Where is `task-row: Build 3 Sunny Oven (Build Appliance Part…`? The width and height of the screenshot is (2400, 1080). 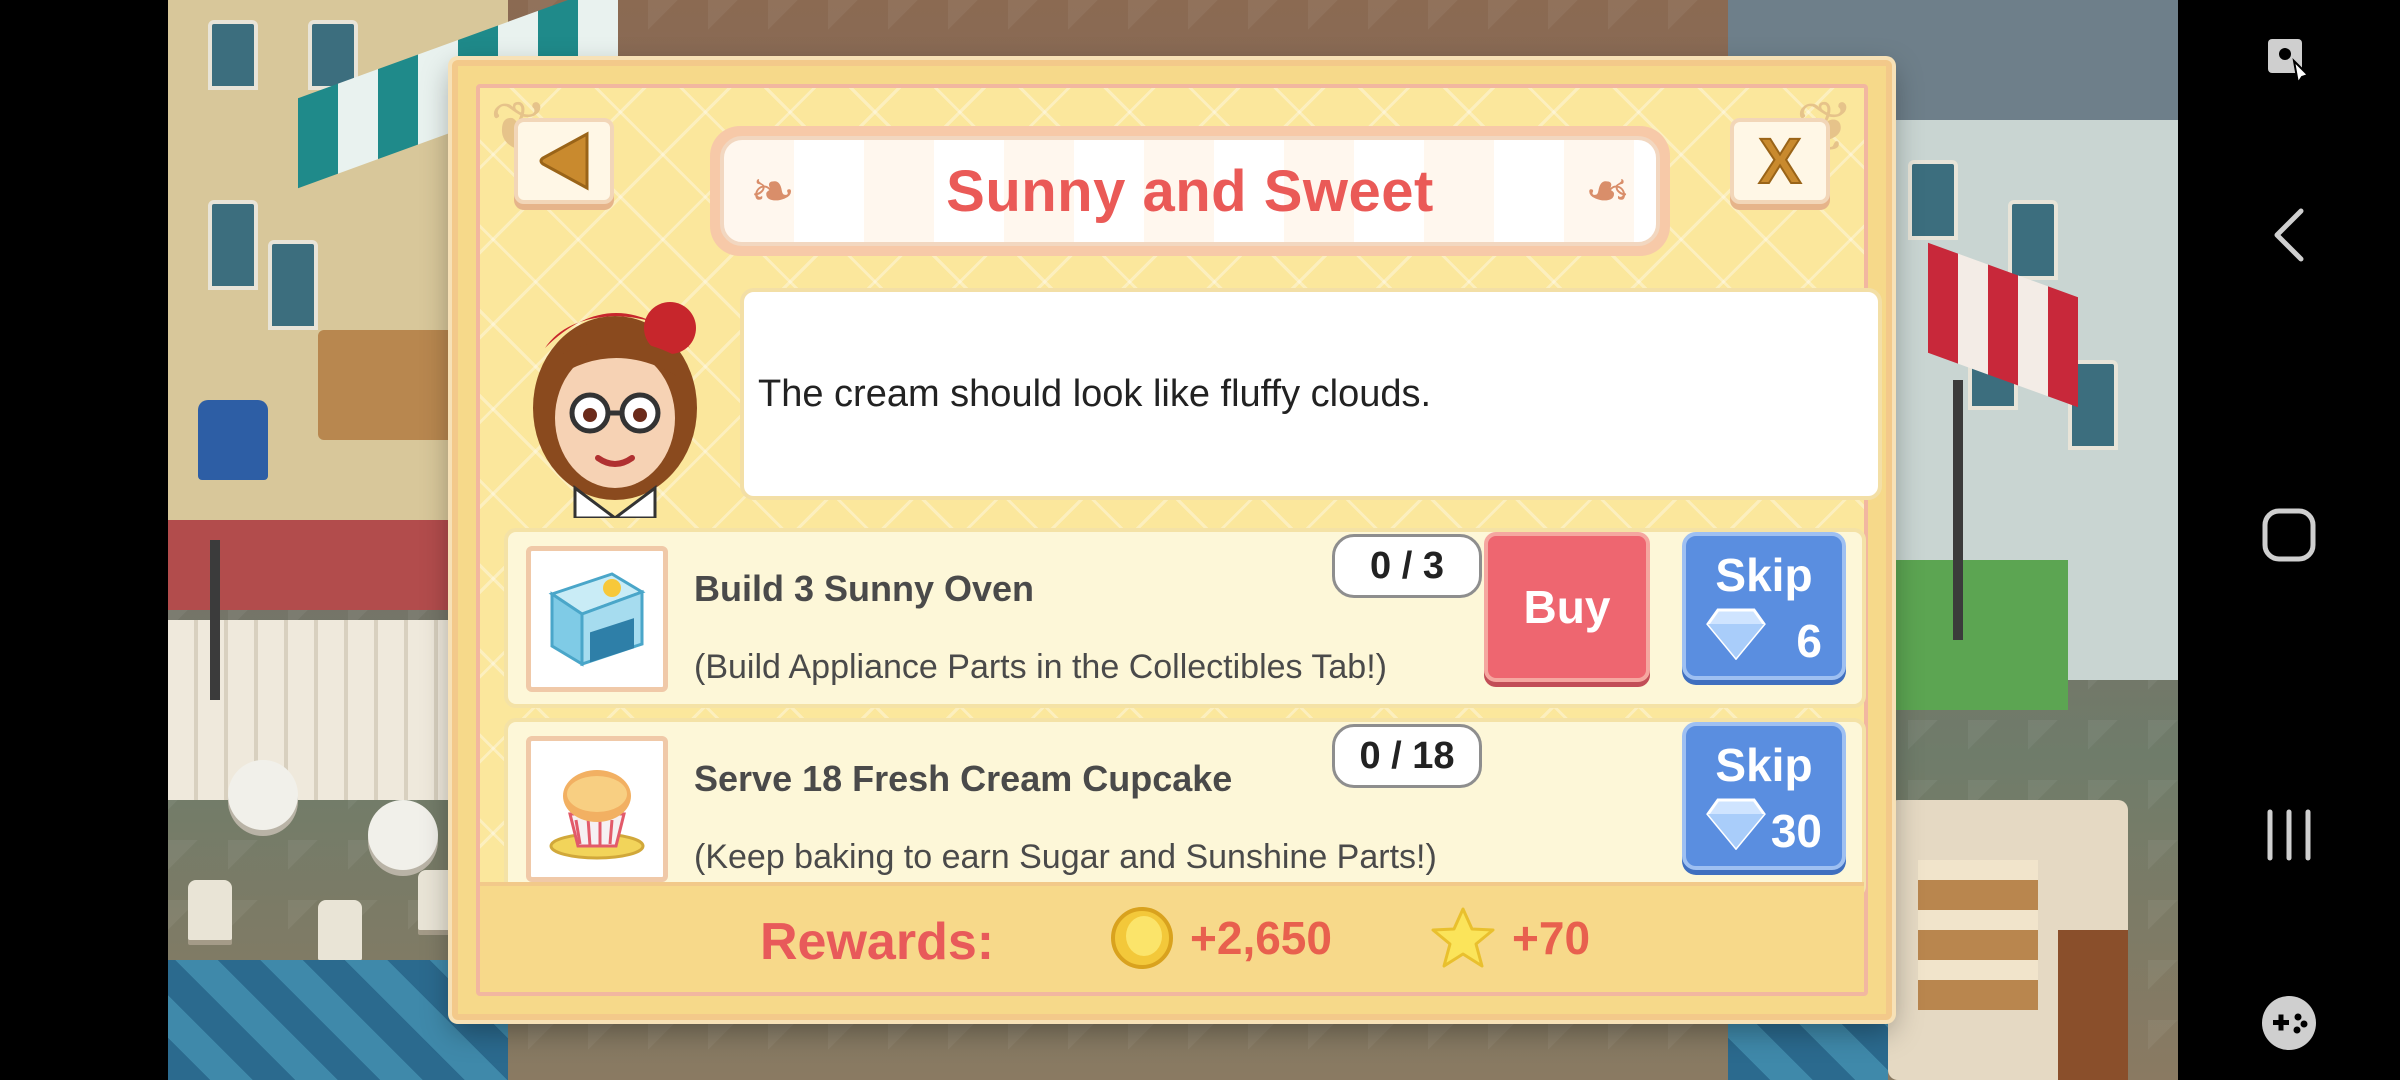
task-row: Build 3 Sunny Oven (Build Appliance Part… is located at coordinates (1185, 618).